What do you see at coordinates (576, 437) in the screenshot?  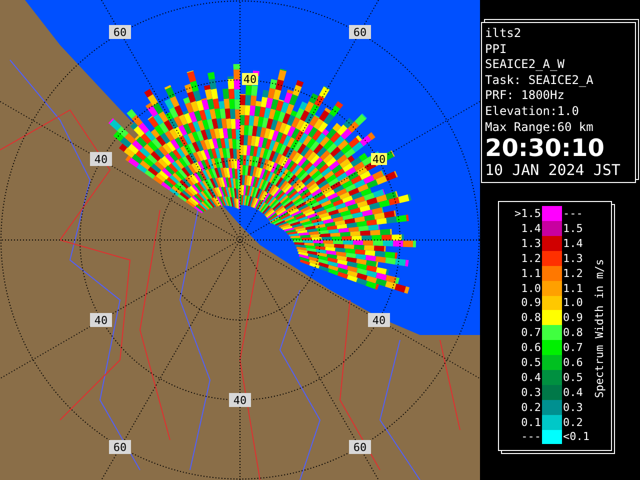 I see `legend-label: <0.1` at bounding box center [576, 437].